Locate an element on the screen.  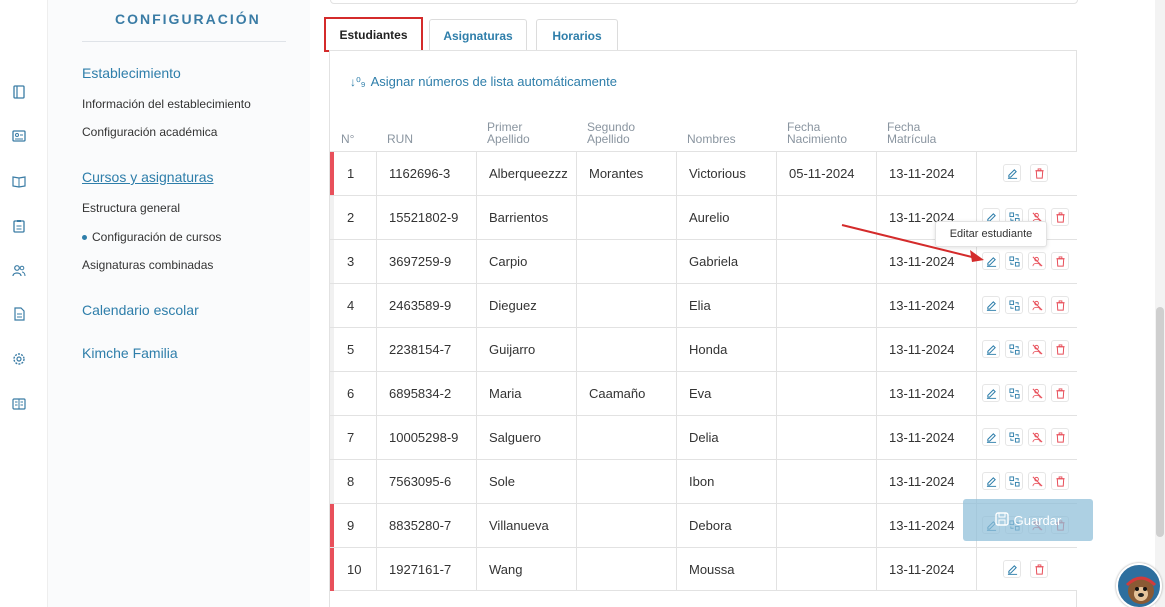
cell-ap1: Maria is located at coordinates (505, 393).